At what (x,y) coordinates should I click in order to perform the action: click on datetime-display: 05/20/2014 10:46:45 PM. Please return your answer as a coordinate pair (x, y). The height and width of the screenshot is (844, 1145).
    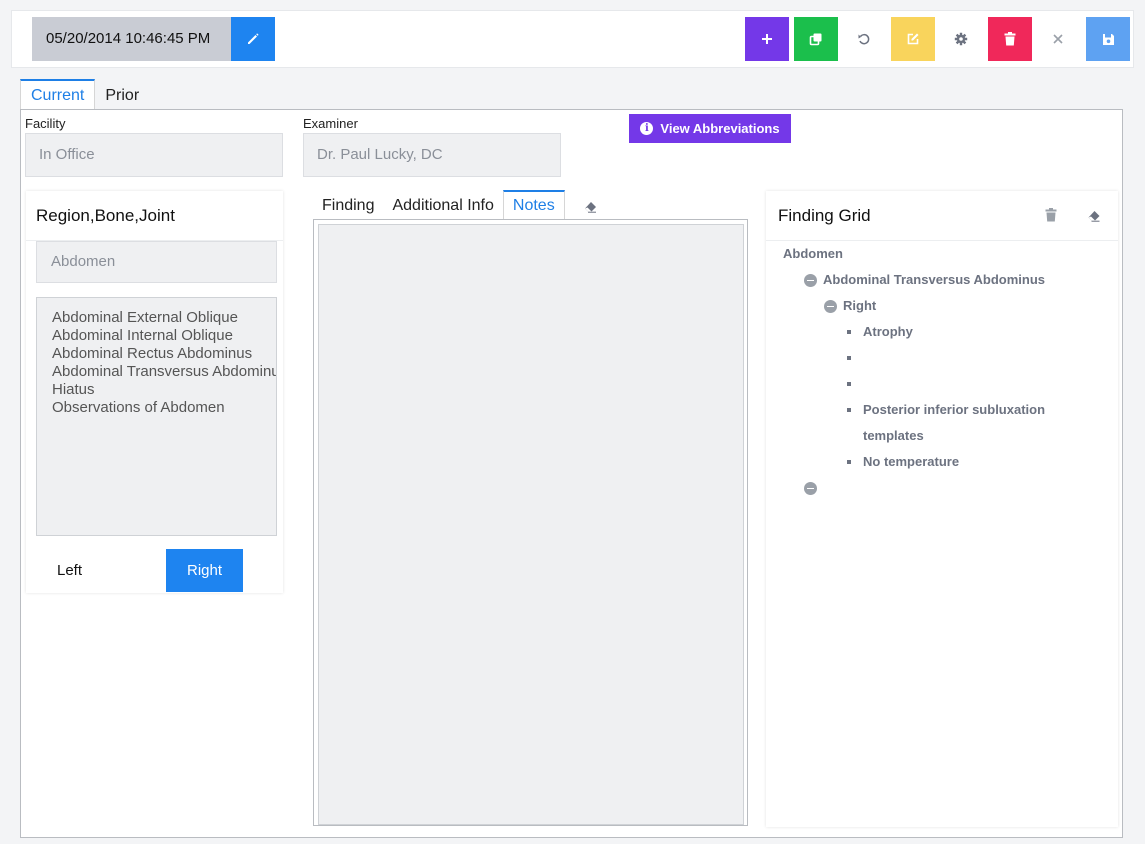
    Looking at the image, I should click on (131, 39).